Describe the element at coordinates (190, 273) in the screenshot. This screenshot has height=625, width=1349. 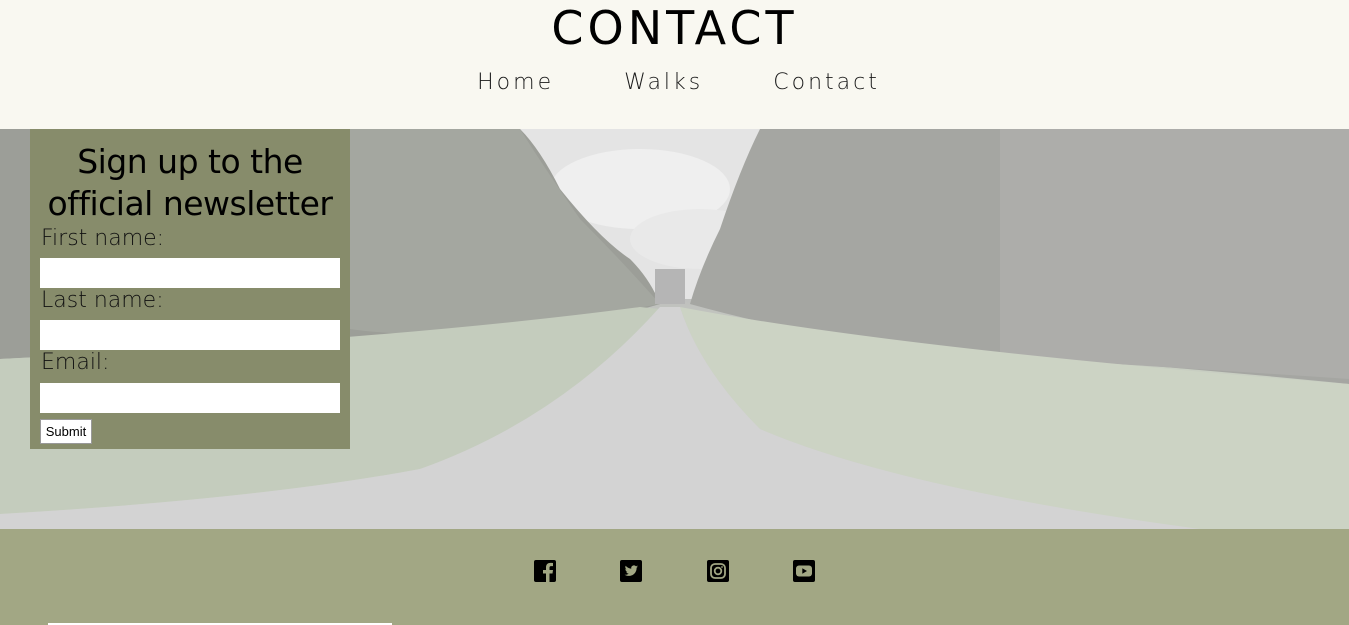
I see `first-name-input` at that location.